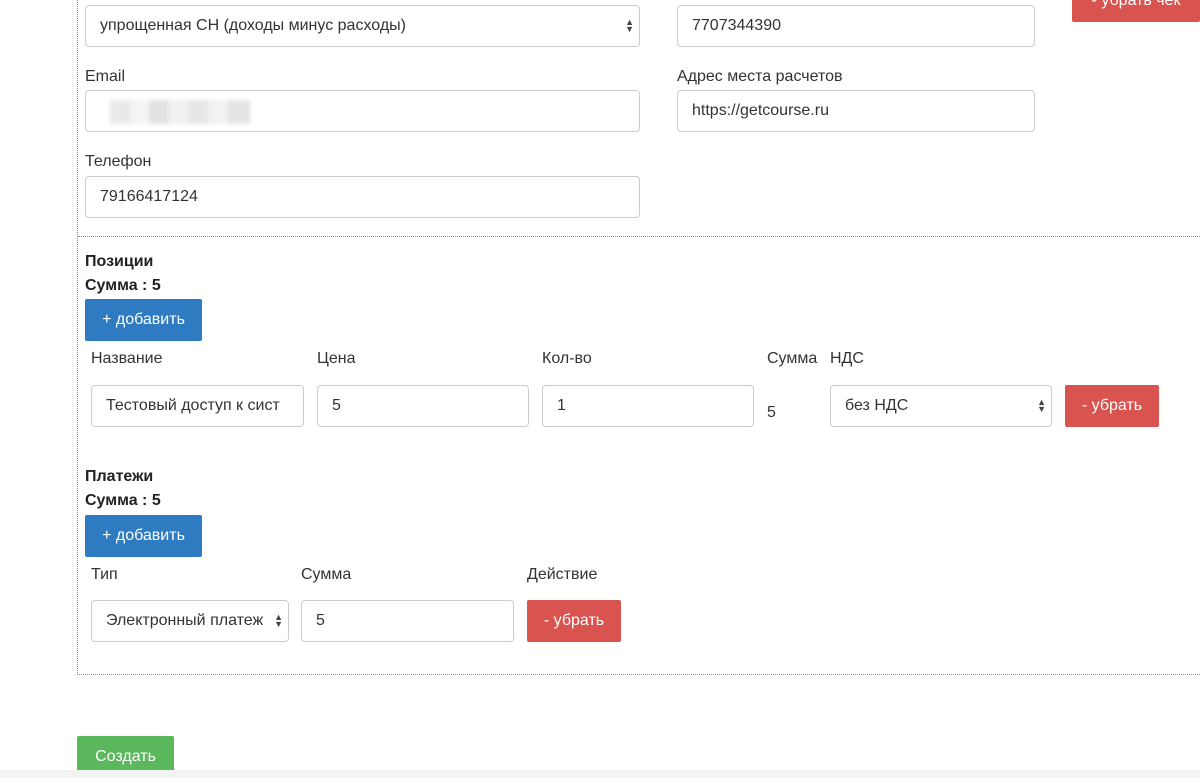 This screenshot has height=778, width=1200. What do you see at coordinates (197, 406) in the screenshot?
I see `position-name-input: Тестовый доступ к сист` at bounding box center [197, 406].